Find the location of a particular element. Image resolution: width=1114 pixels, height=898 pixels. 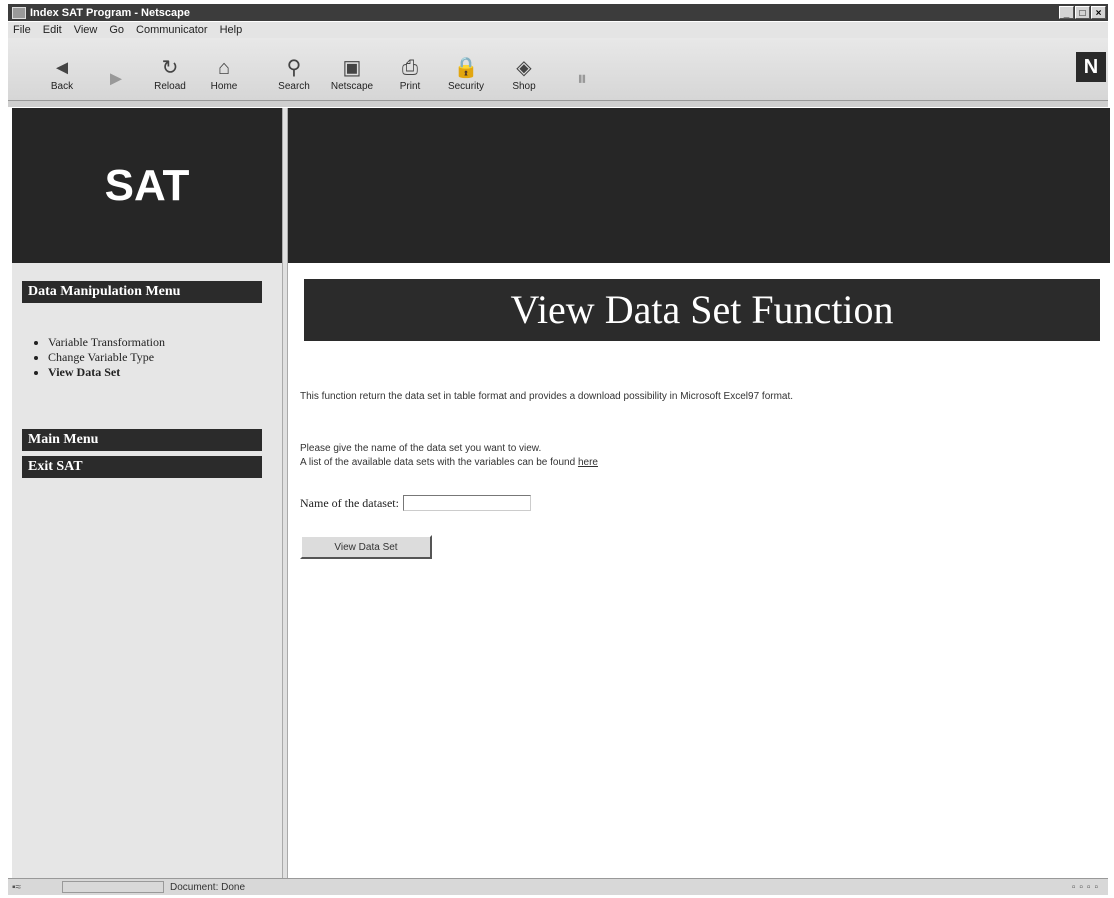

security-button: 🔒 Security is located at coordinates (466, 68).